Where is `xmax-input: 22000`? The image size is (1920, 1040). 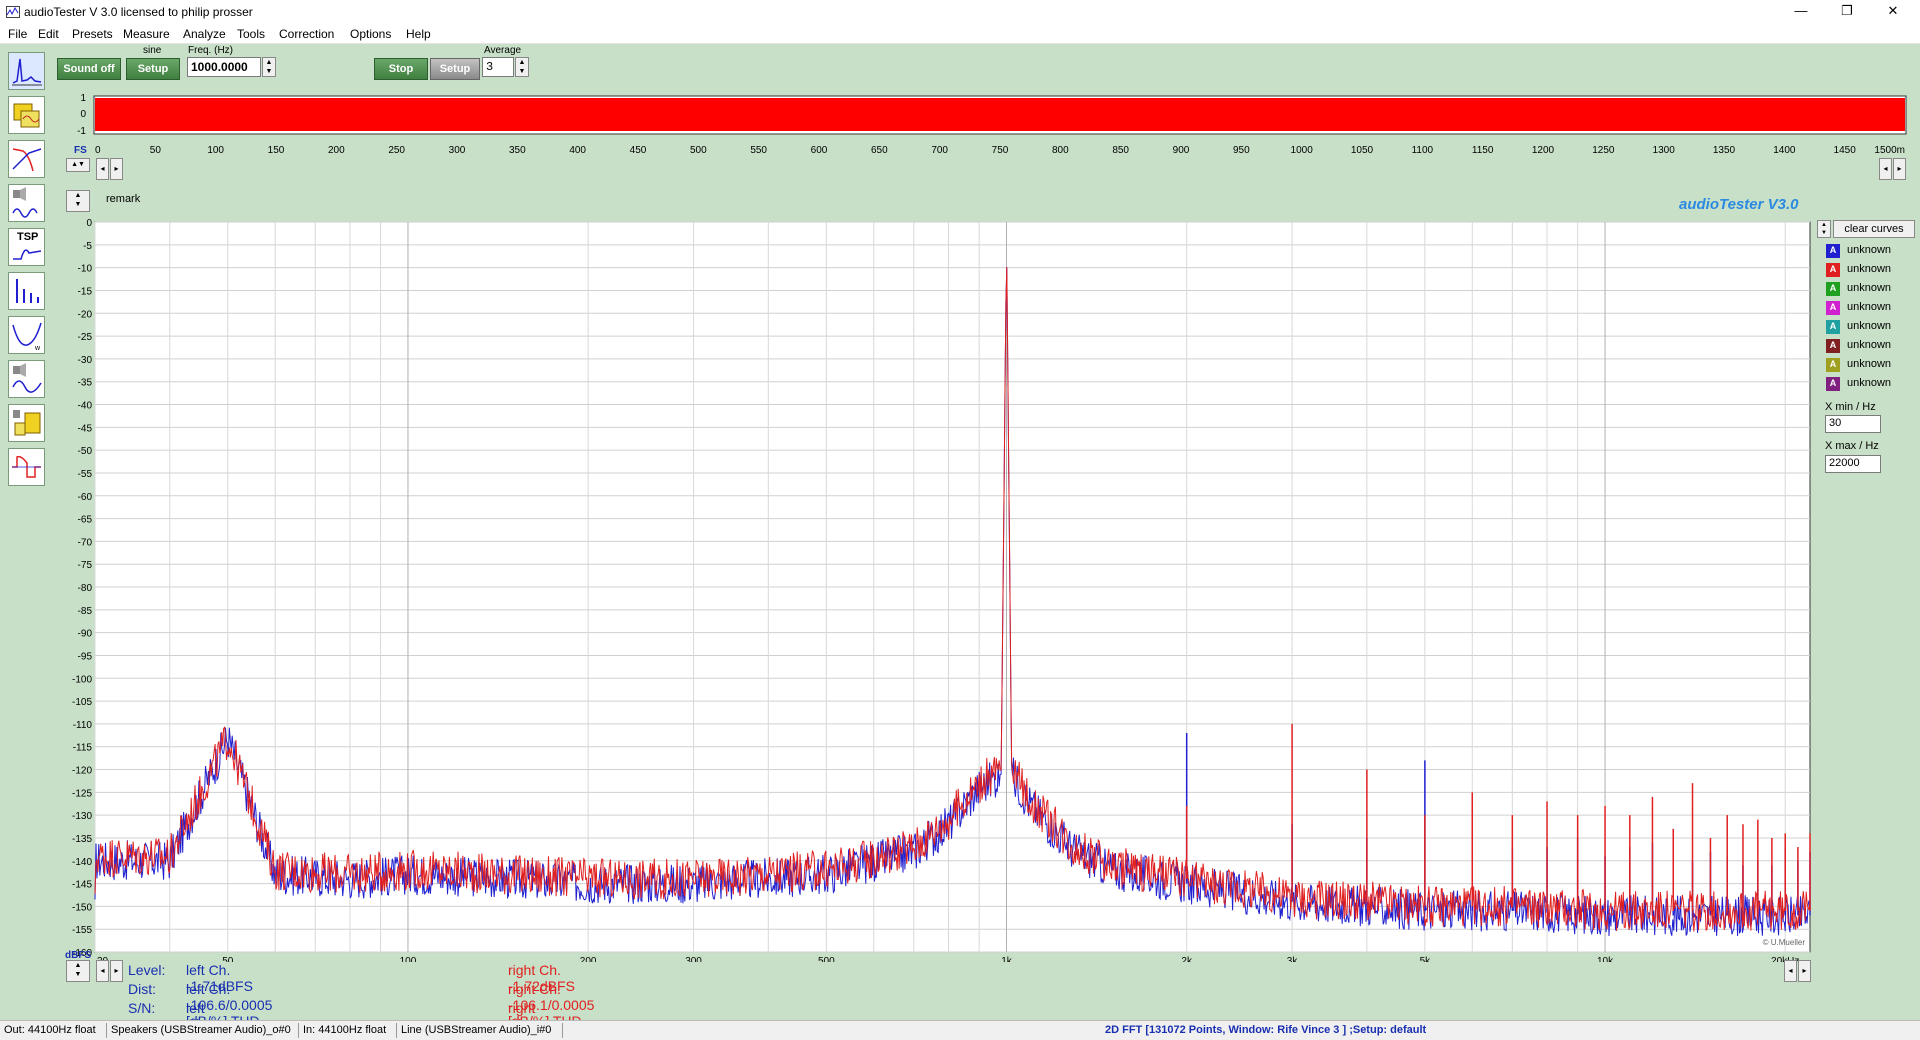
xmax-input: 22000 is located at coordinates (1853, 464).